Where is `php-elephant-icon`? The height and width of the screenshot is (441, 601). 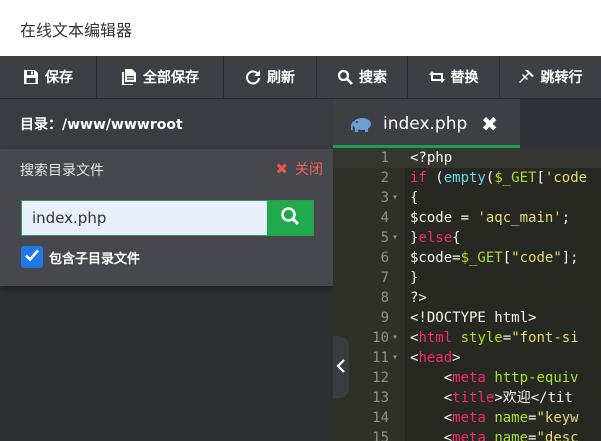
php-elephant-icon is located at coordinates (361, 124).